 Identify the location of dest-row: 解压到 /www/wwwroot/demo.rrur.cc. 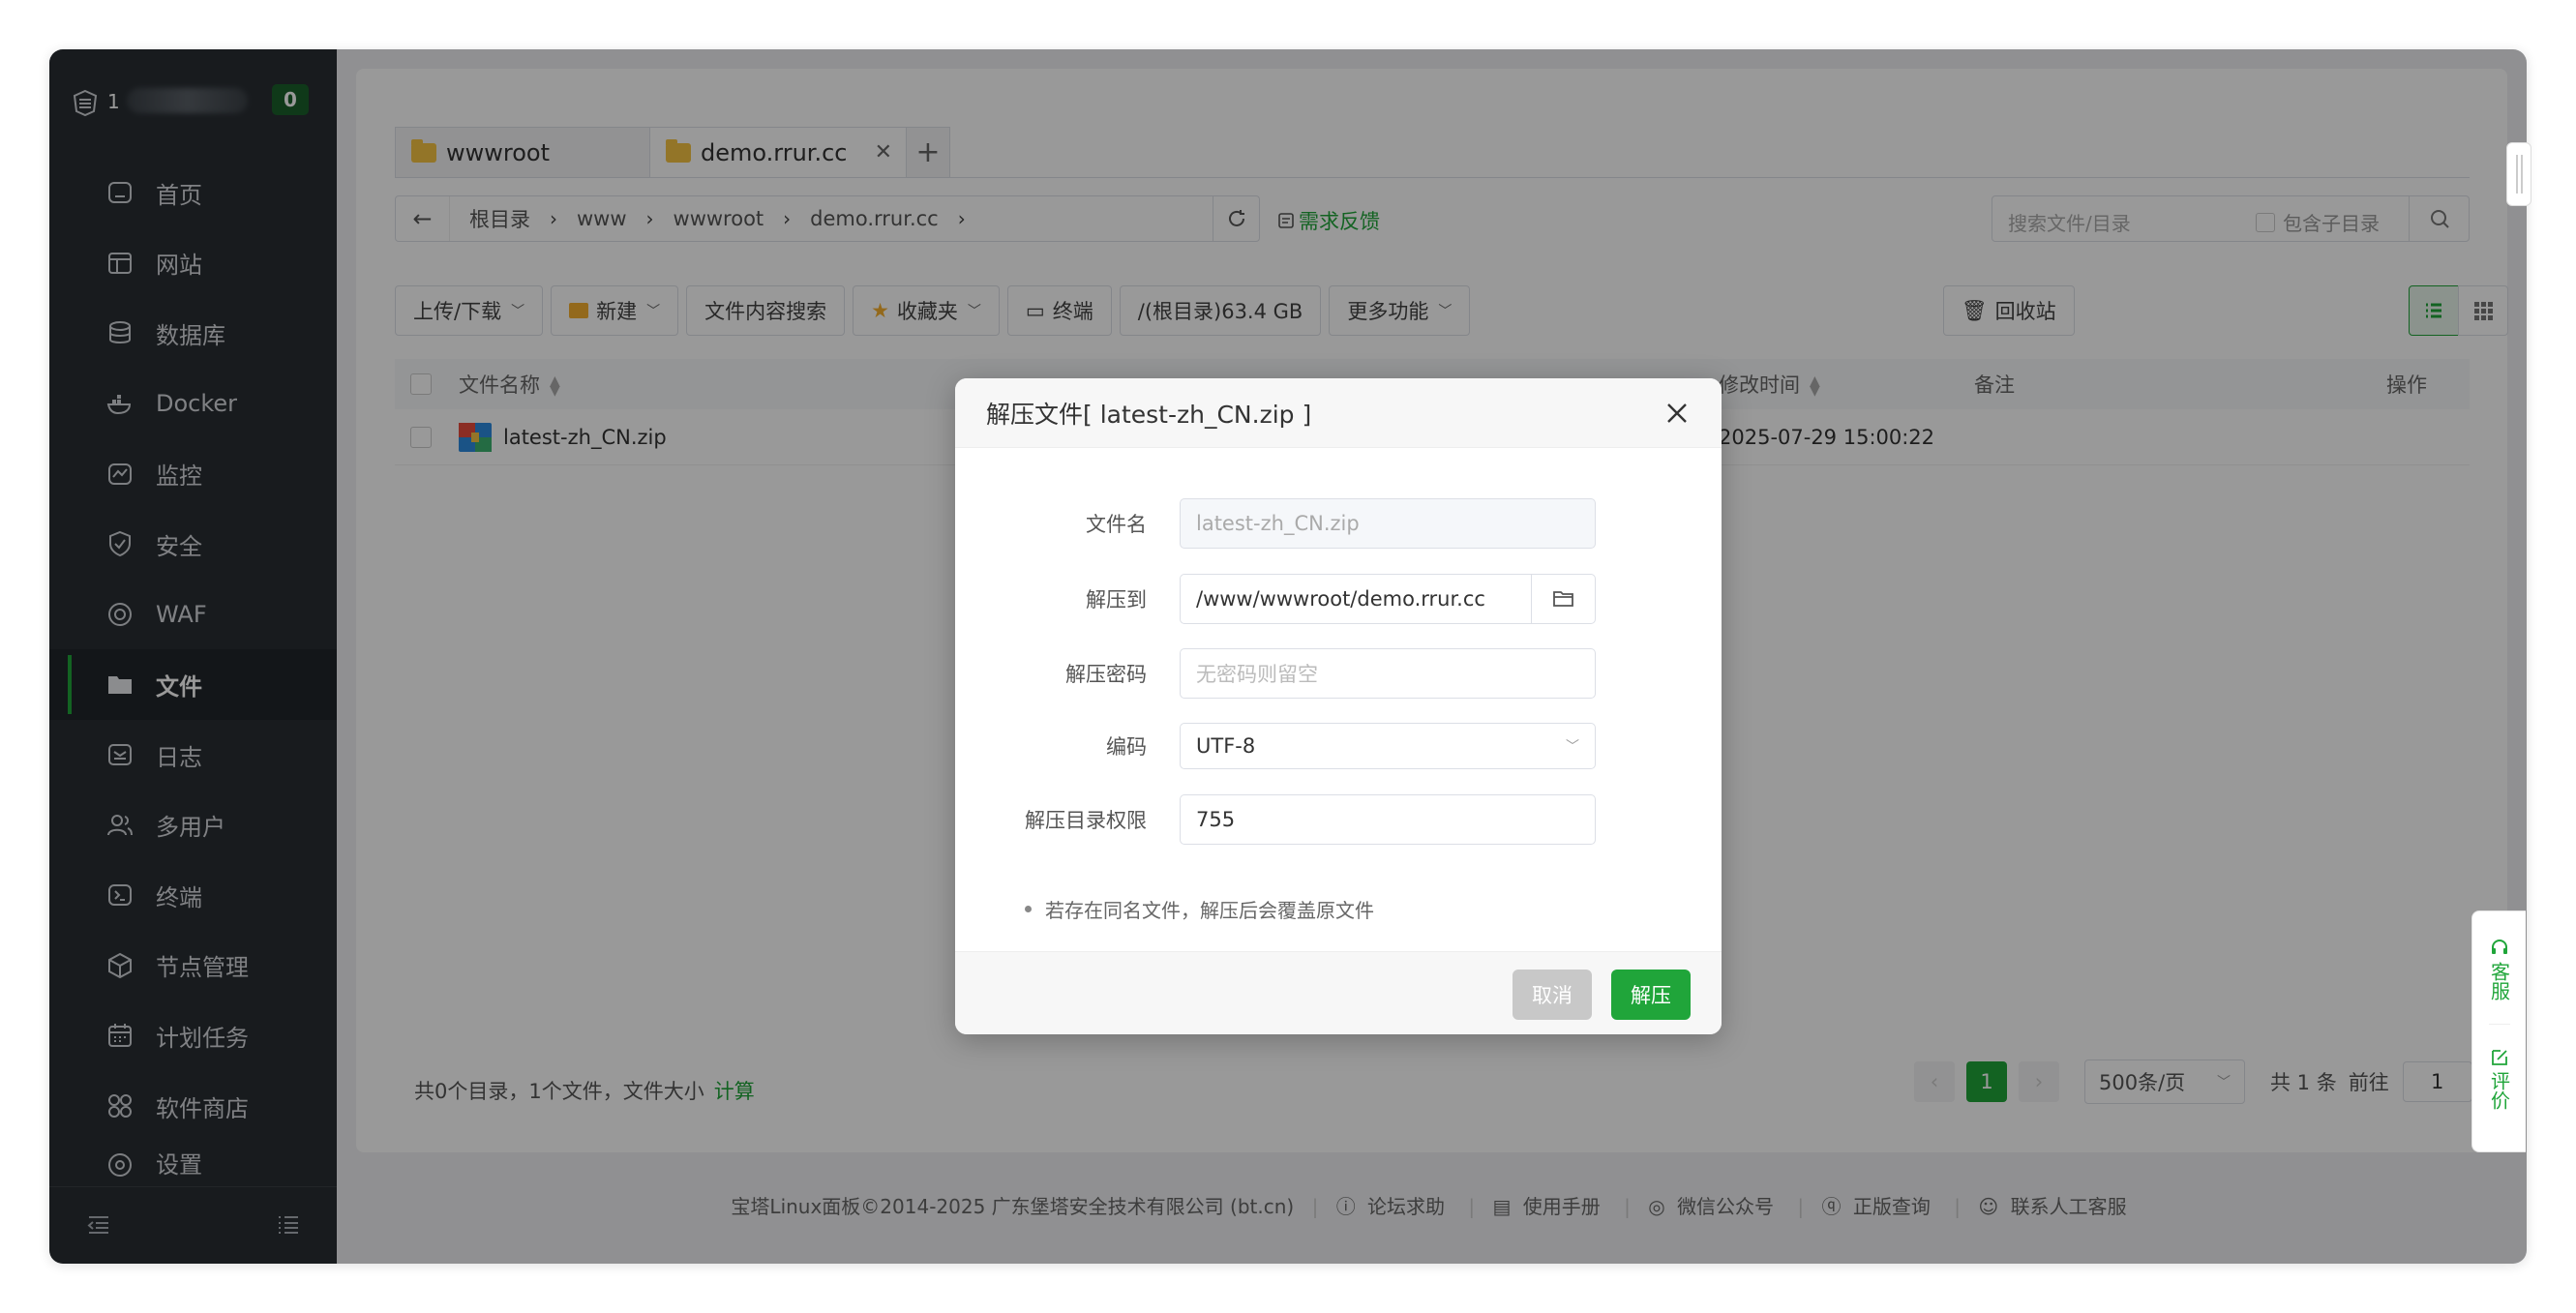
(1338, 599).